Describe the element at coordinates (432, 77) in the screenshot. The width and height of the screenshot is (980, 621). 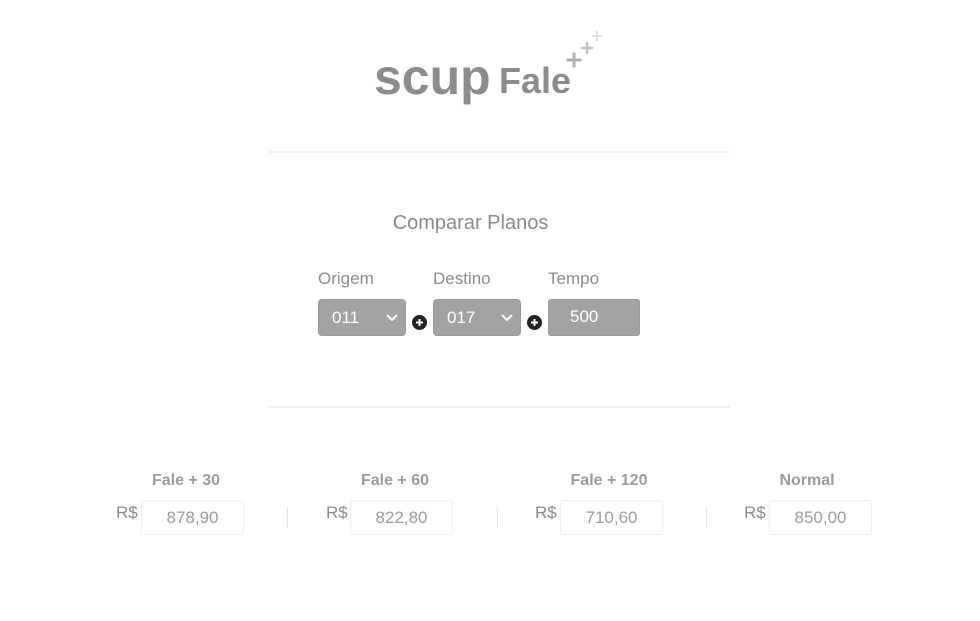
I see `logo-scup-text: scup` at that location.